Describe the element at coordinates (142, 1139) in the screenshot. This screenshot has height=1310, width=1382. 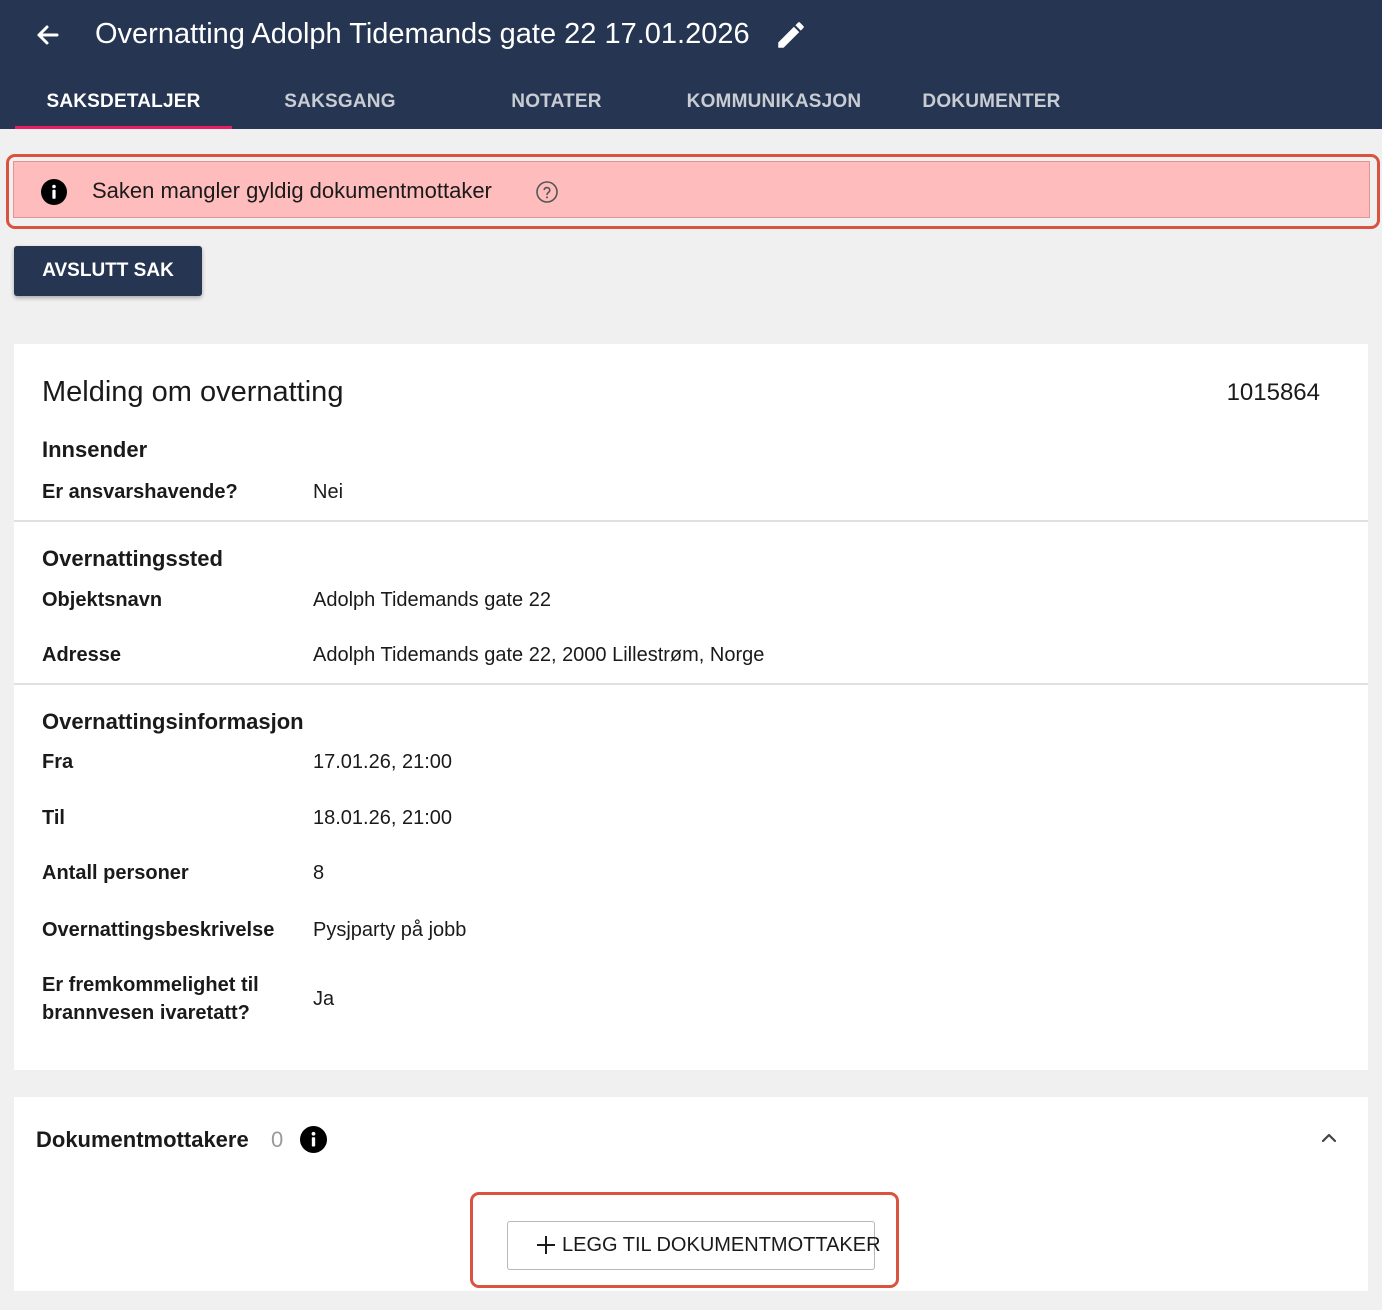
I see `dokumentmottakere-title: Dokumentmottakere` at that location.